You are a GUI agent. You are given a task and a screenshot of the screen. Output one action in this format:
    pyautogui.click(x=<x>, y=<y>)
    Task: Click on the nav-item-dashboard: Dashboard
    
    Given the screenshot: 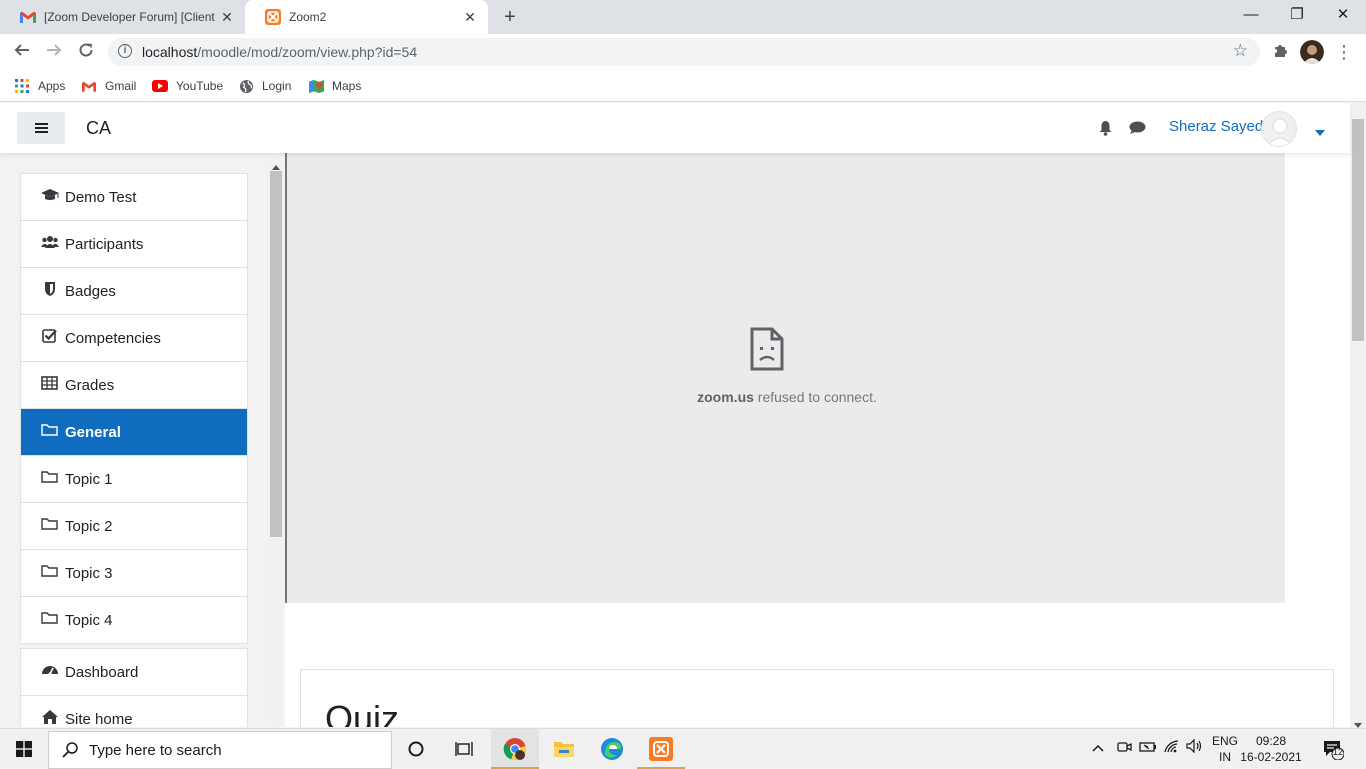 What is the action you would take?
    pyautogui.click(x=134, y=672)
    